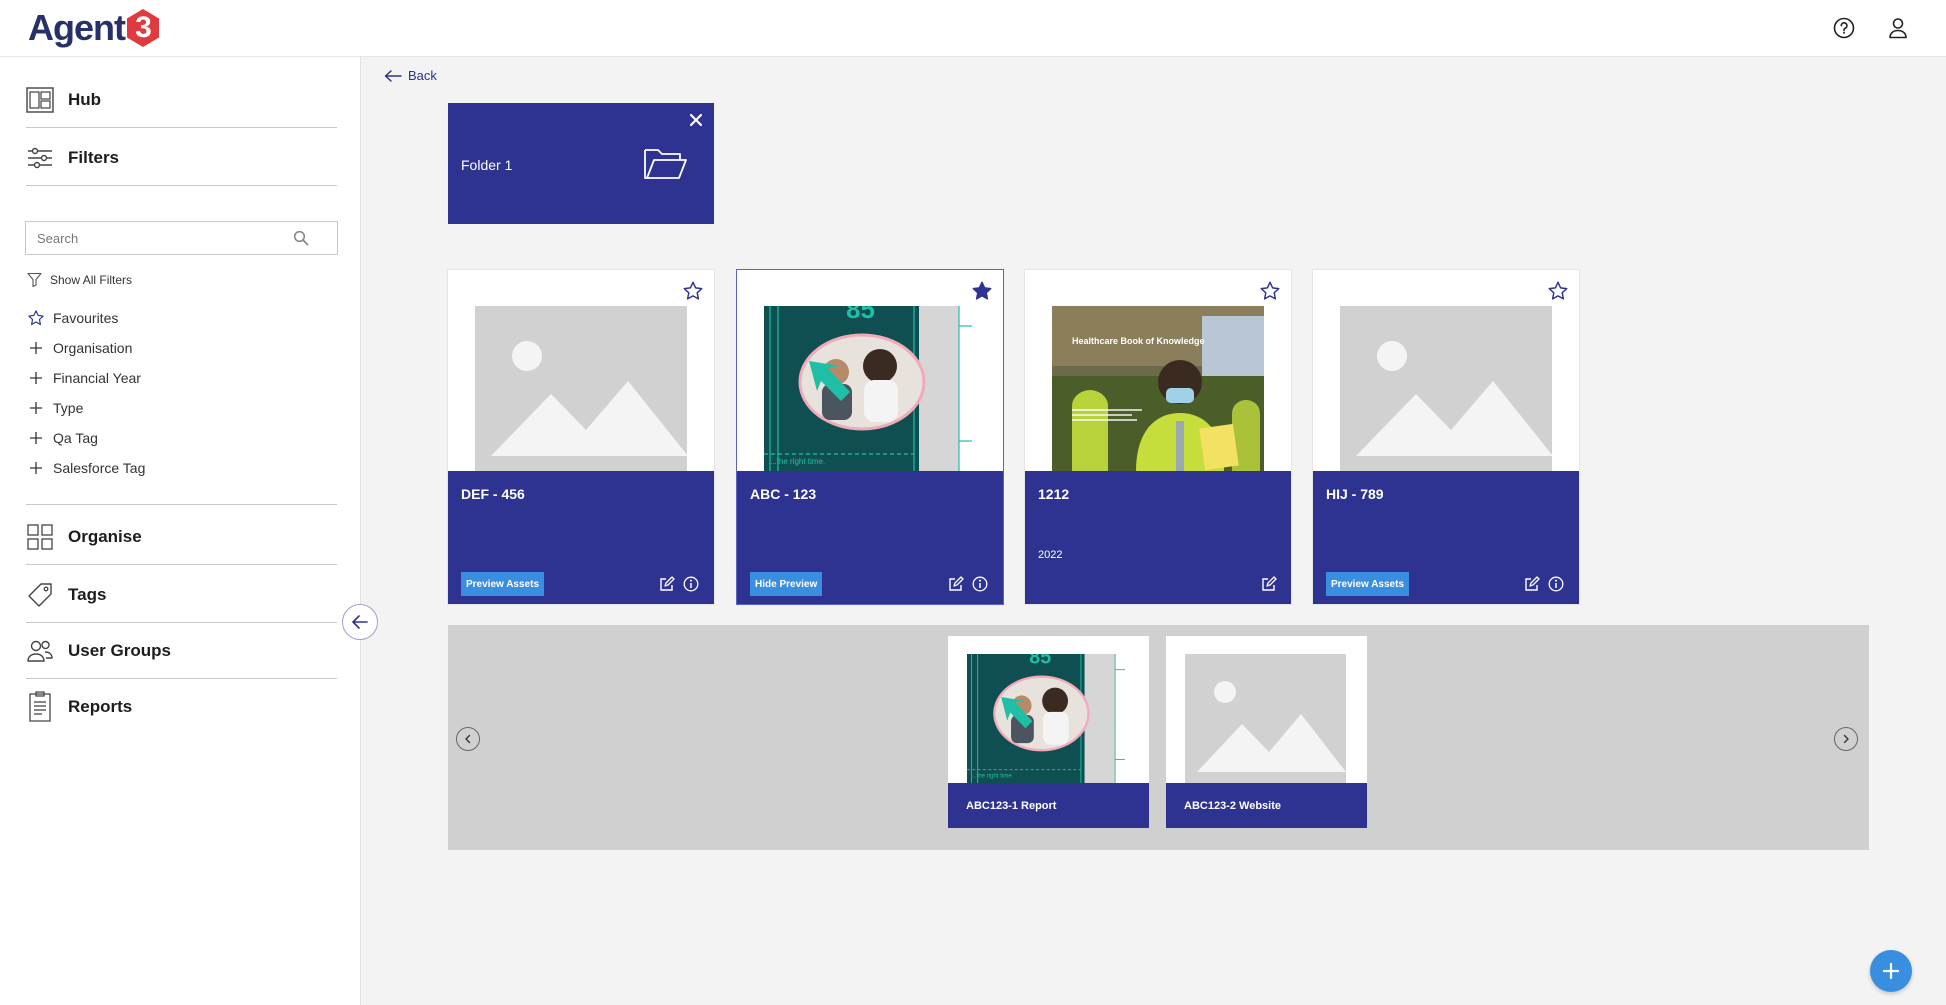  What do you see at coordinates (85, 99) in the screenshot?
I see `nav-hub-label: Hub` at bounding box center [85, 99].